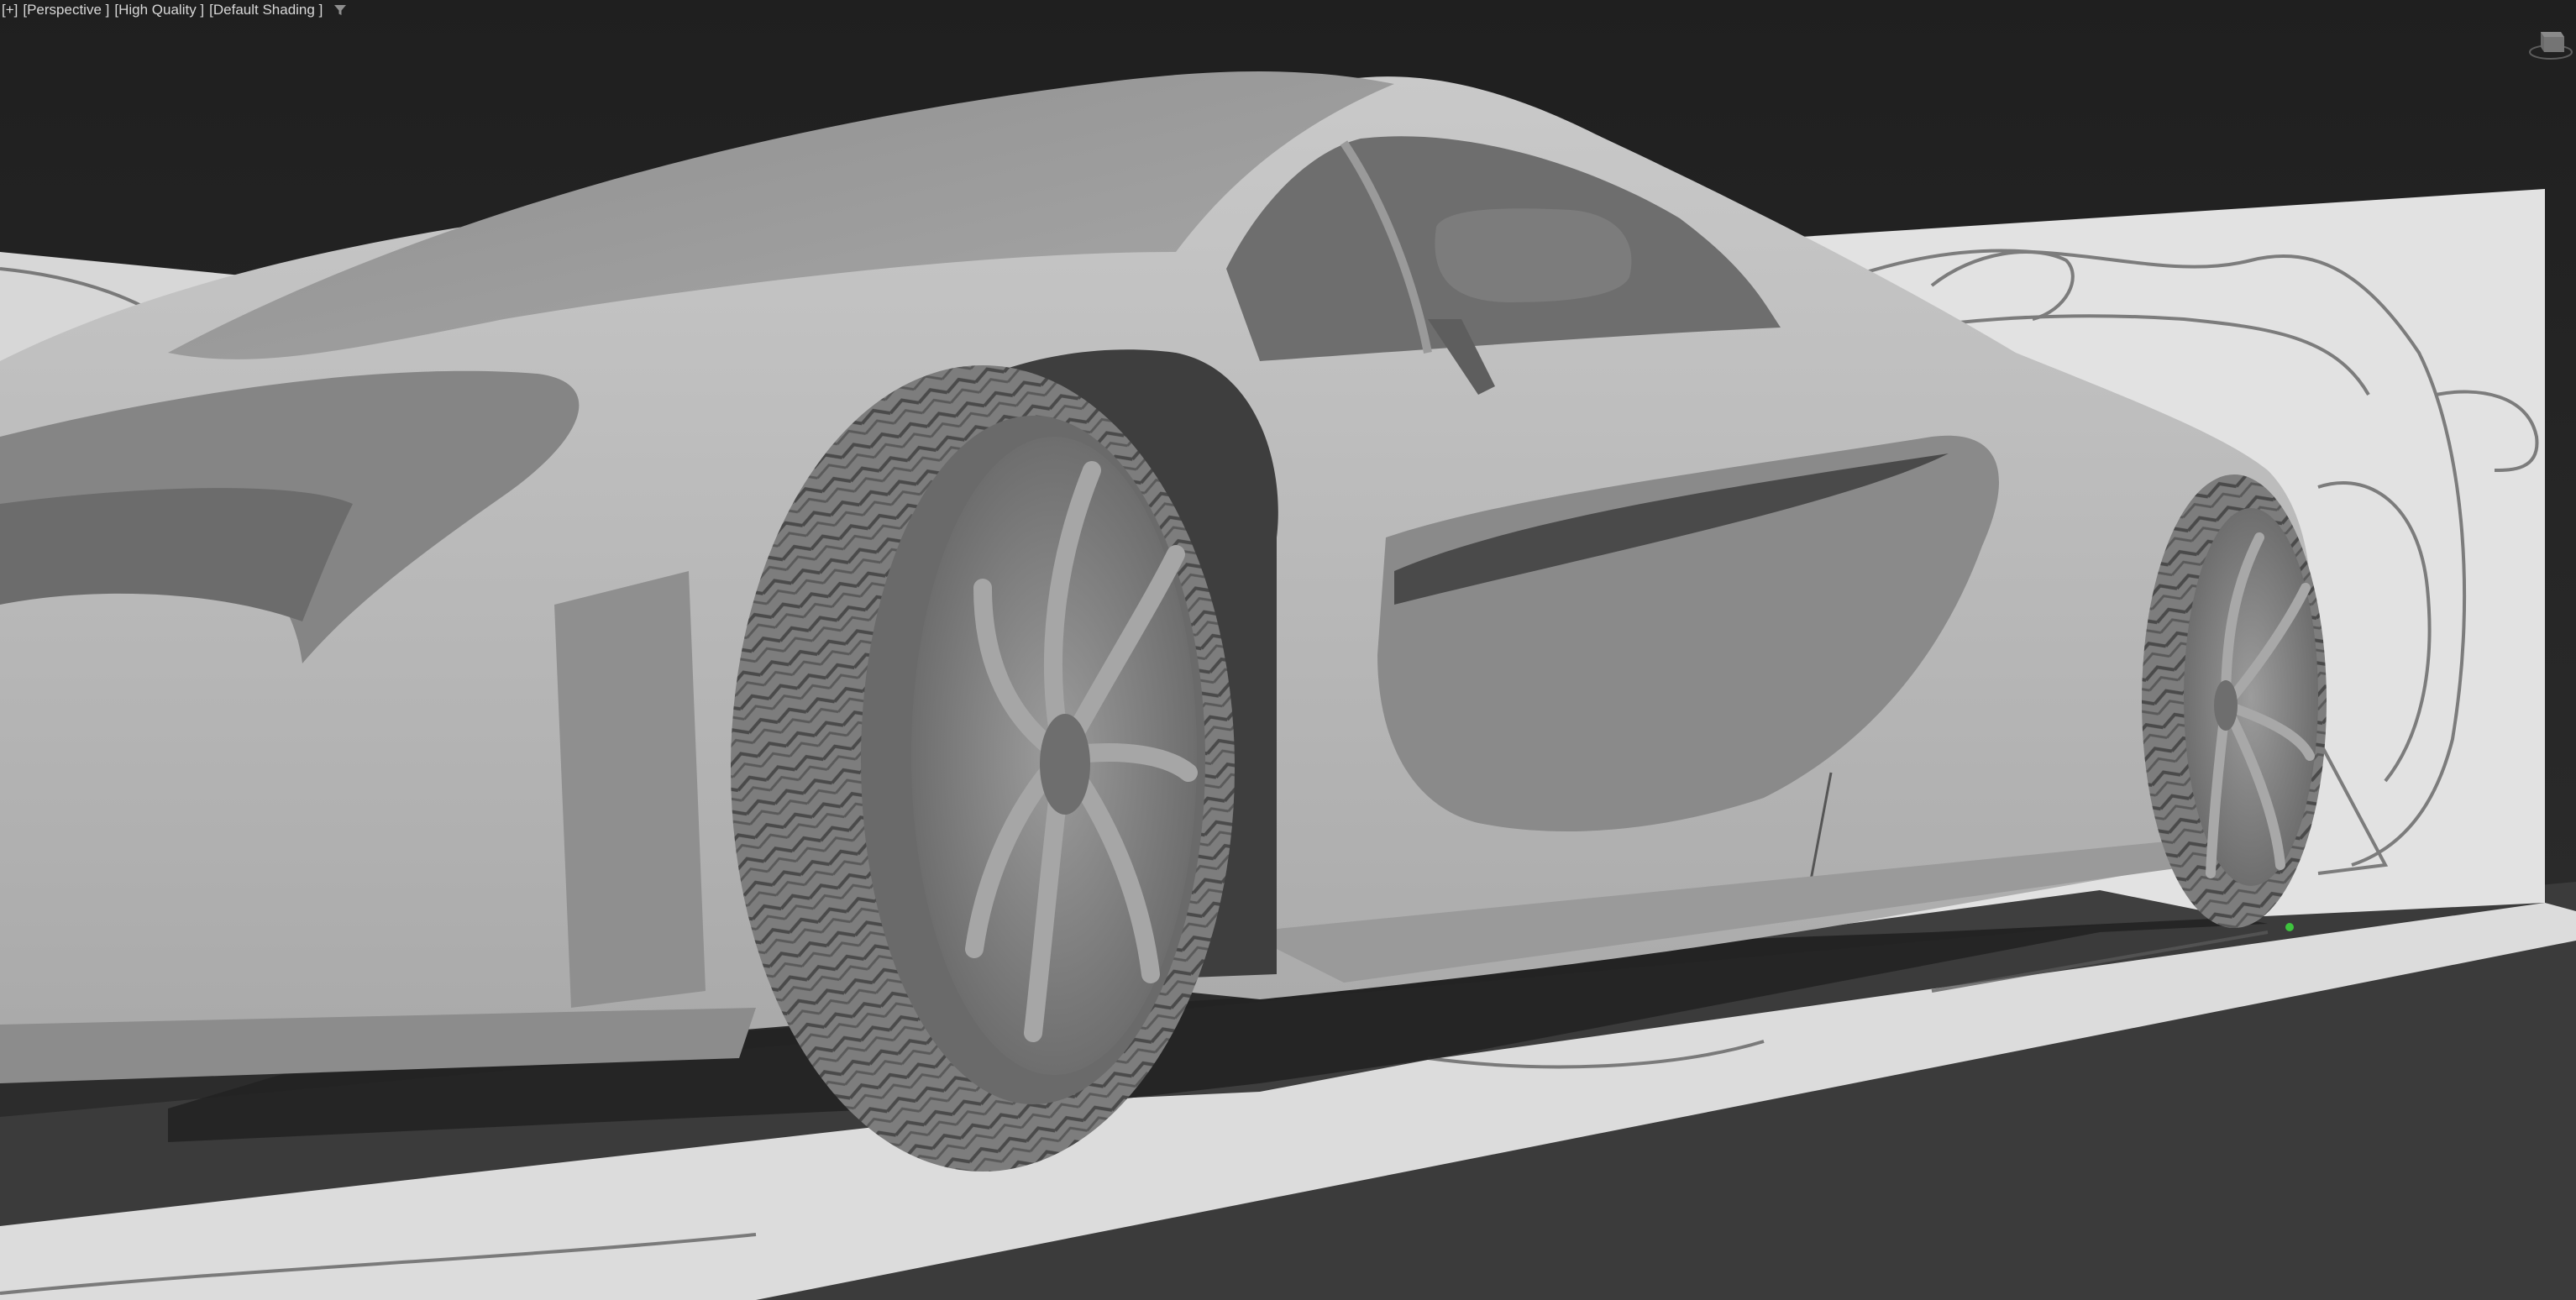 The height and width of the screenshot is (1300, 2576). What do you see at coordinates (2226, 705) in the screenshot?
I see `rear-hub` at bounding box center [2226, 705].